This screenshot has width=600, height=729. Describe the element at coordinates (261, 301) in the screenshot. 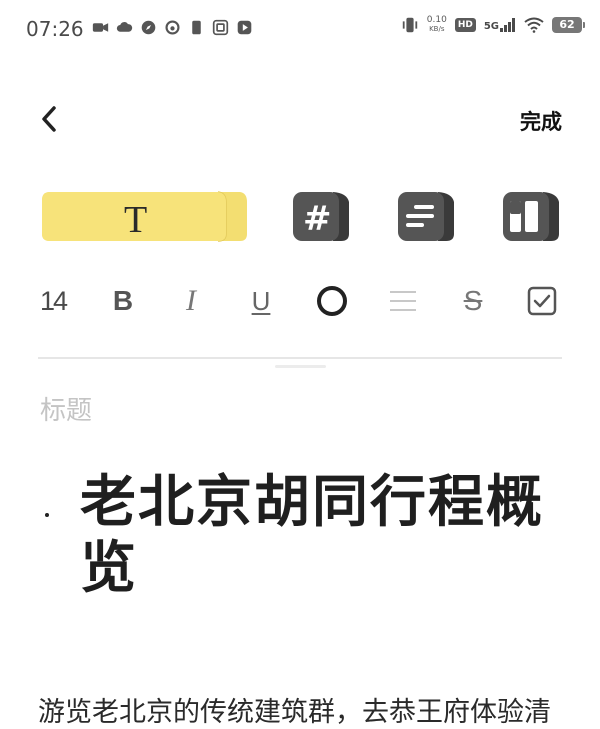

I see `underline-button: U` at that location.